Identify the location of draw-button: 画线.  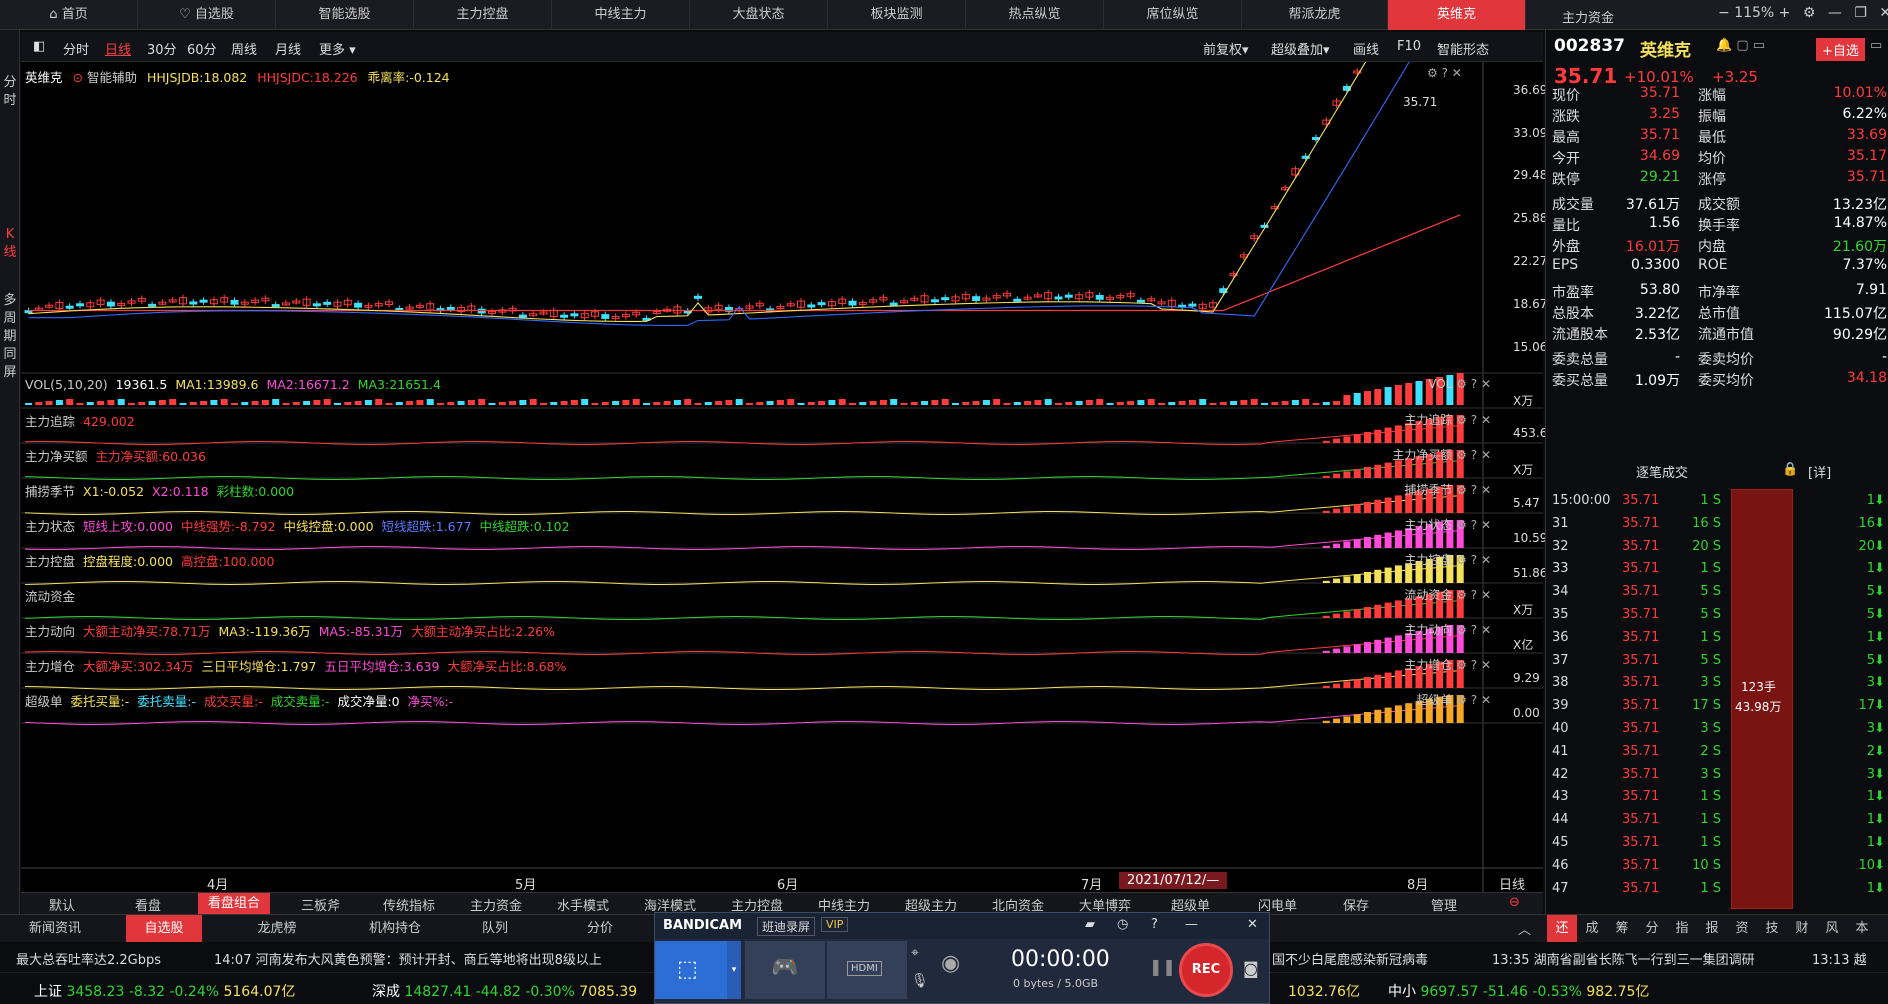
(1366, 48).